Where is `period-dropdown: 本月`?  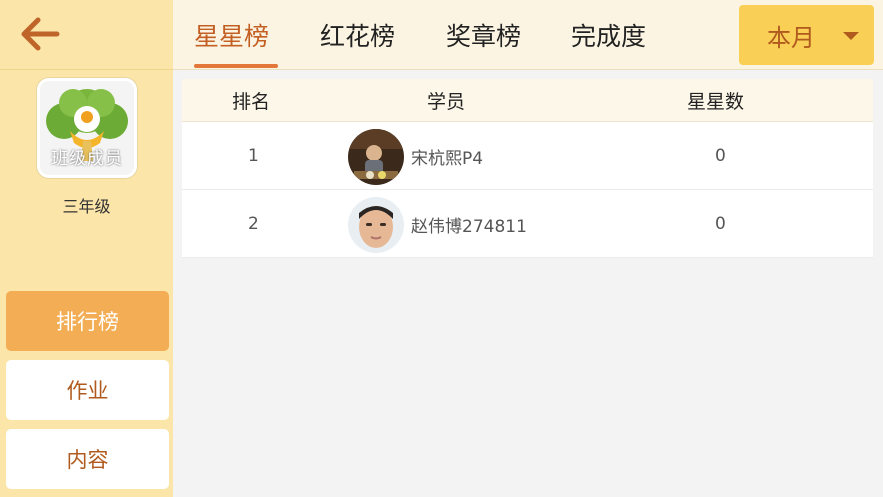
period-dropdown: 本月 is located at coordinates (806, 35).